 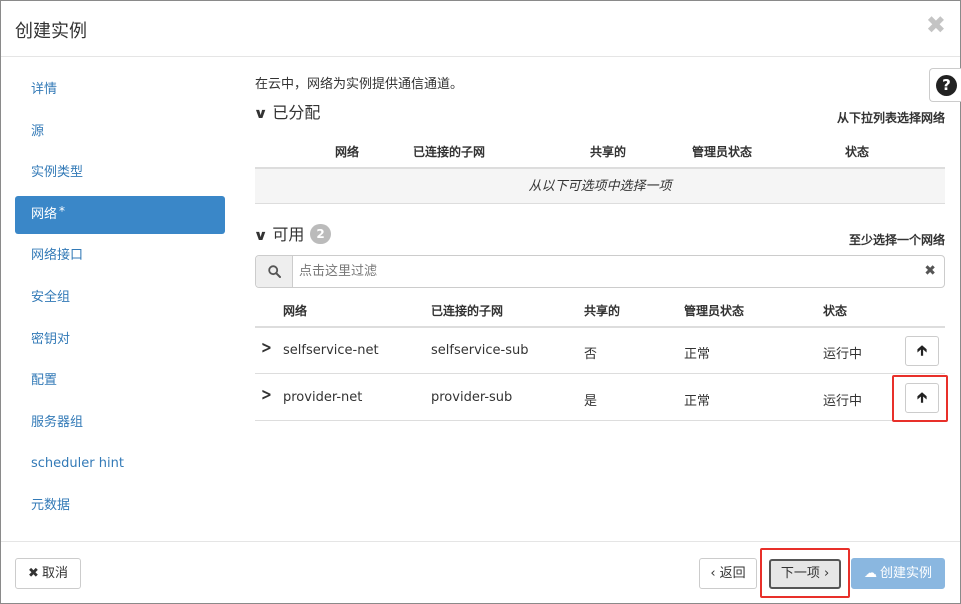 I want to click on cancel-label: 取消, so click(x=54, y=573).